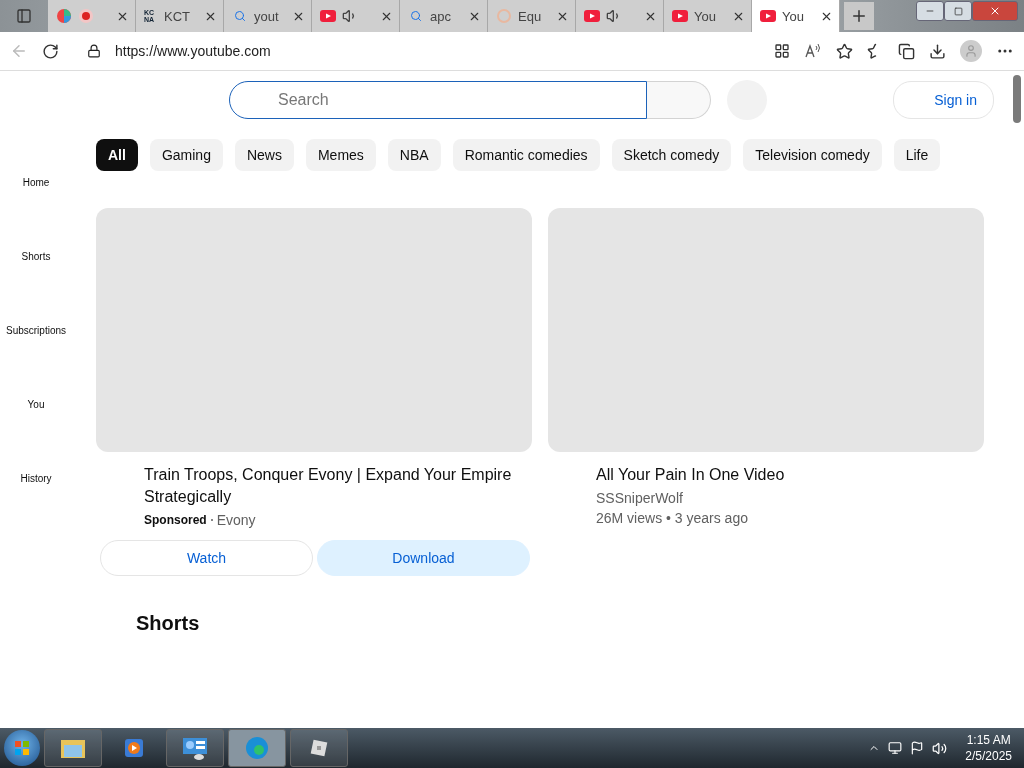 This screenshot has width=1024, height=768. Describe the element at coordinates (94, 51) in the screenshot. I see `lock-icon` at that location.